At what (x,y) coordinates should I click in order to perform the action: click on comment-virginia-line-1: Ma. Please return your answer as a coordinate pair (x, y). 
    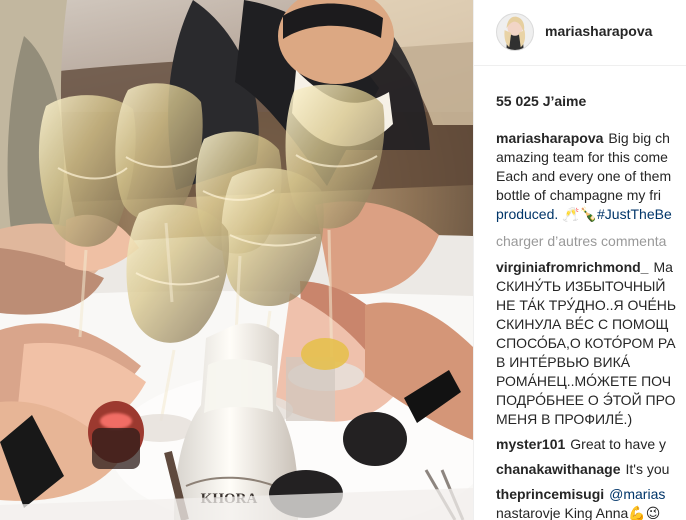
    Looking at the image, I should click on (663, 267).